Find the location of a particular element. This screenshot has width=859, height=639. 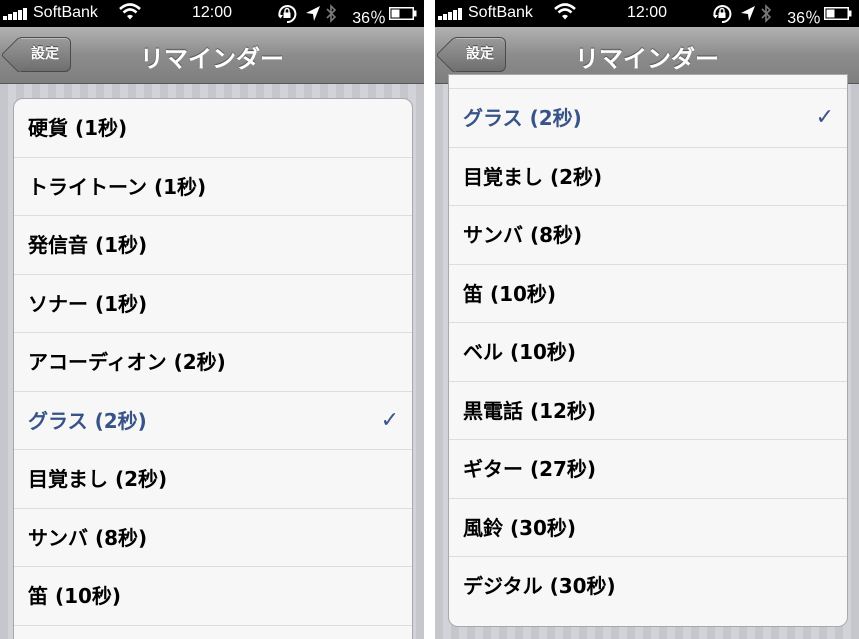

list-item-label: 黒電話 (12秒) is located at coordinates (530, 410).